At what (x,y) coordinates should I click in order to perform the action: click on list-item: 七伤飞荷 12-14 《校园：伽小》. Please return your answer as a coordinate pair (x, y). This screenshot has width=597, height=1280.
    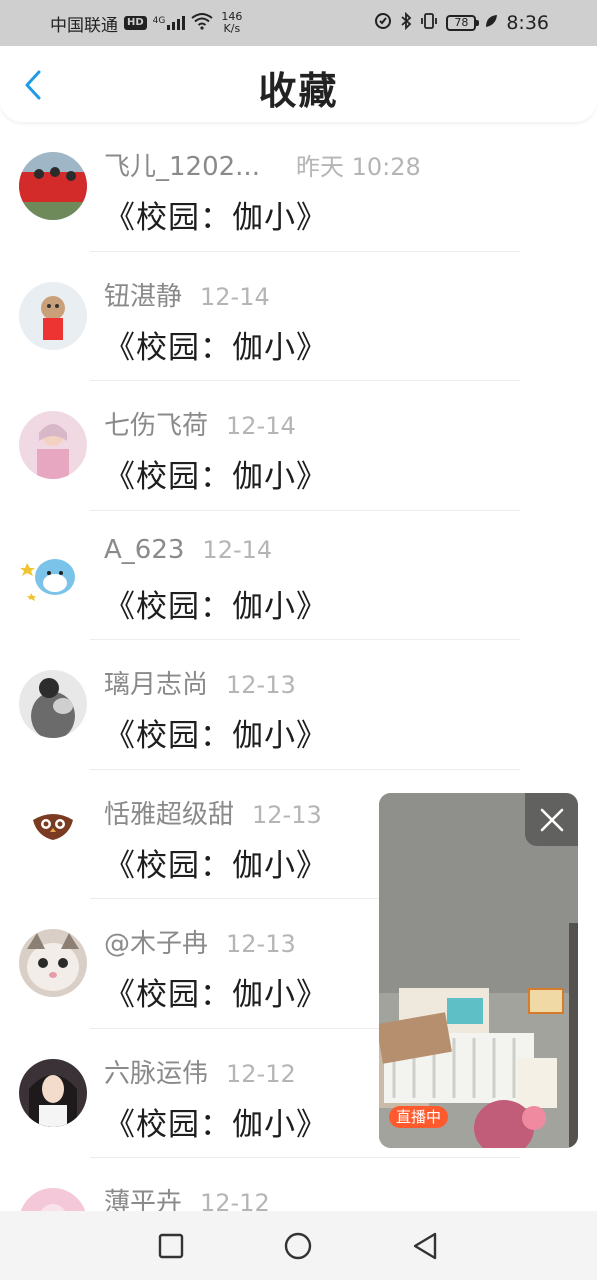
    Looking at the image, I should click on (298, 446).